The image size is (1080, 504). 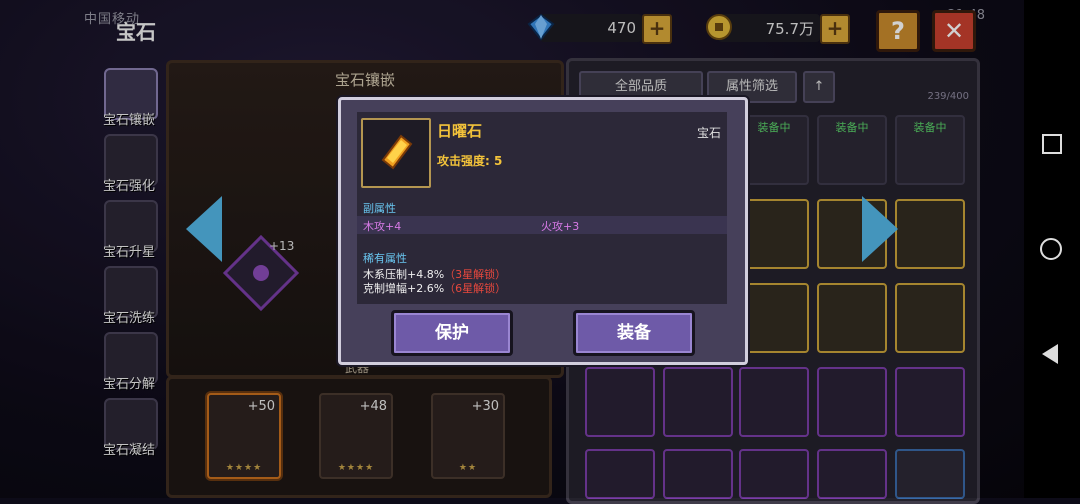 What do you see at coordinates (560, 226) in the screenshot?
I see `sub-attr: 火攻+3` at bounding box center [560, 226].